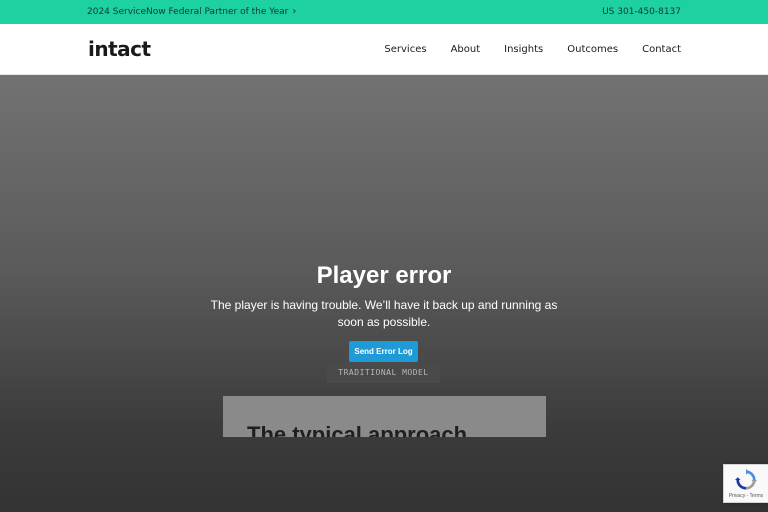 This screenshot has height=512, width=768. Describe the element at coordinates (661, 49) in the screenshot. I see `nav-item-contact: Contact` at that location.